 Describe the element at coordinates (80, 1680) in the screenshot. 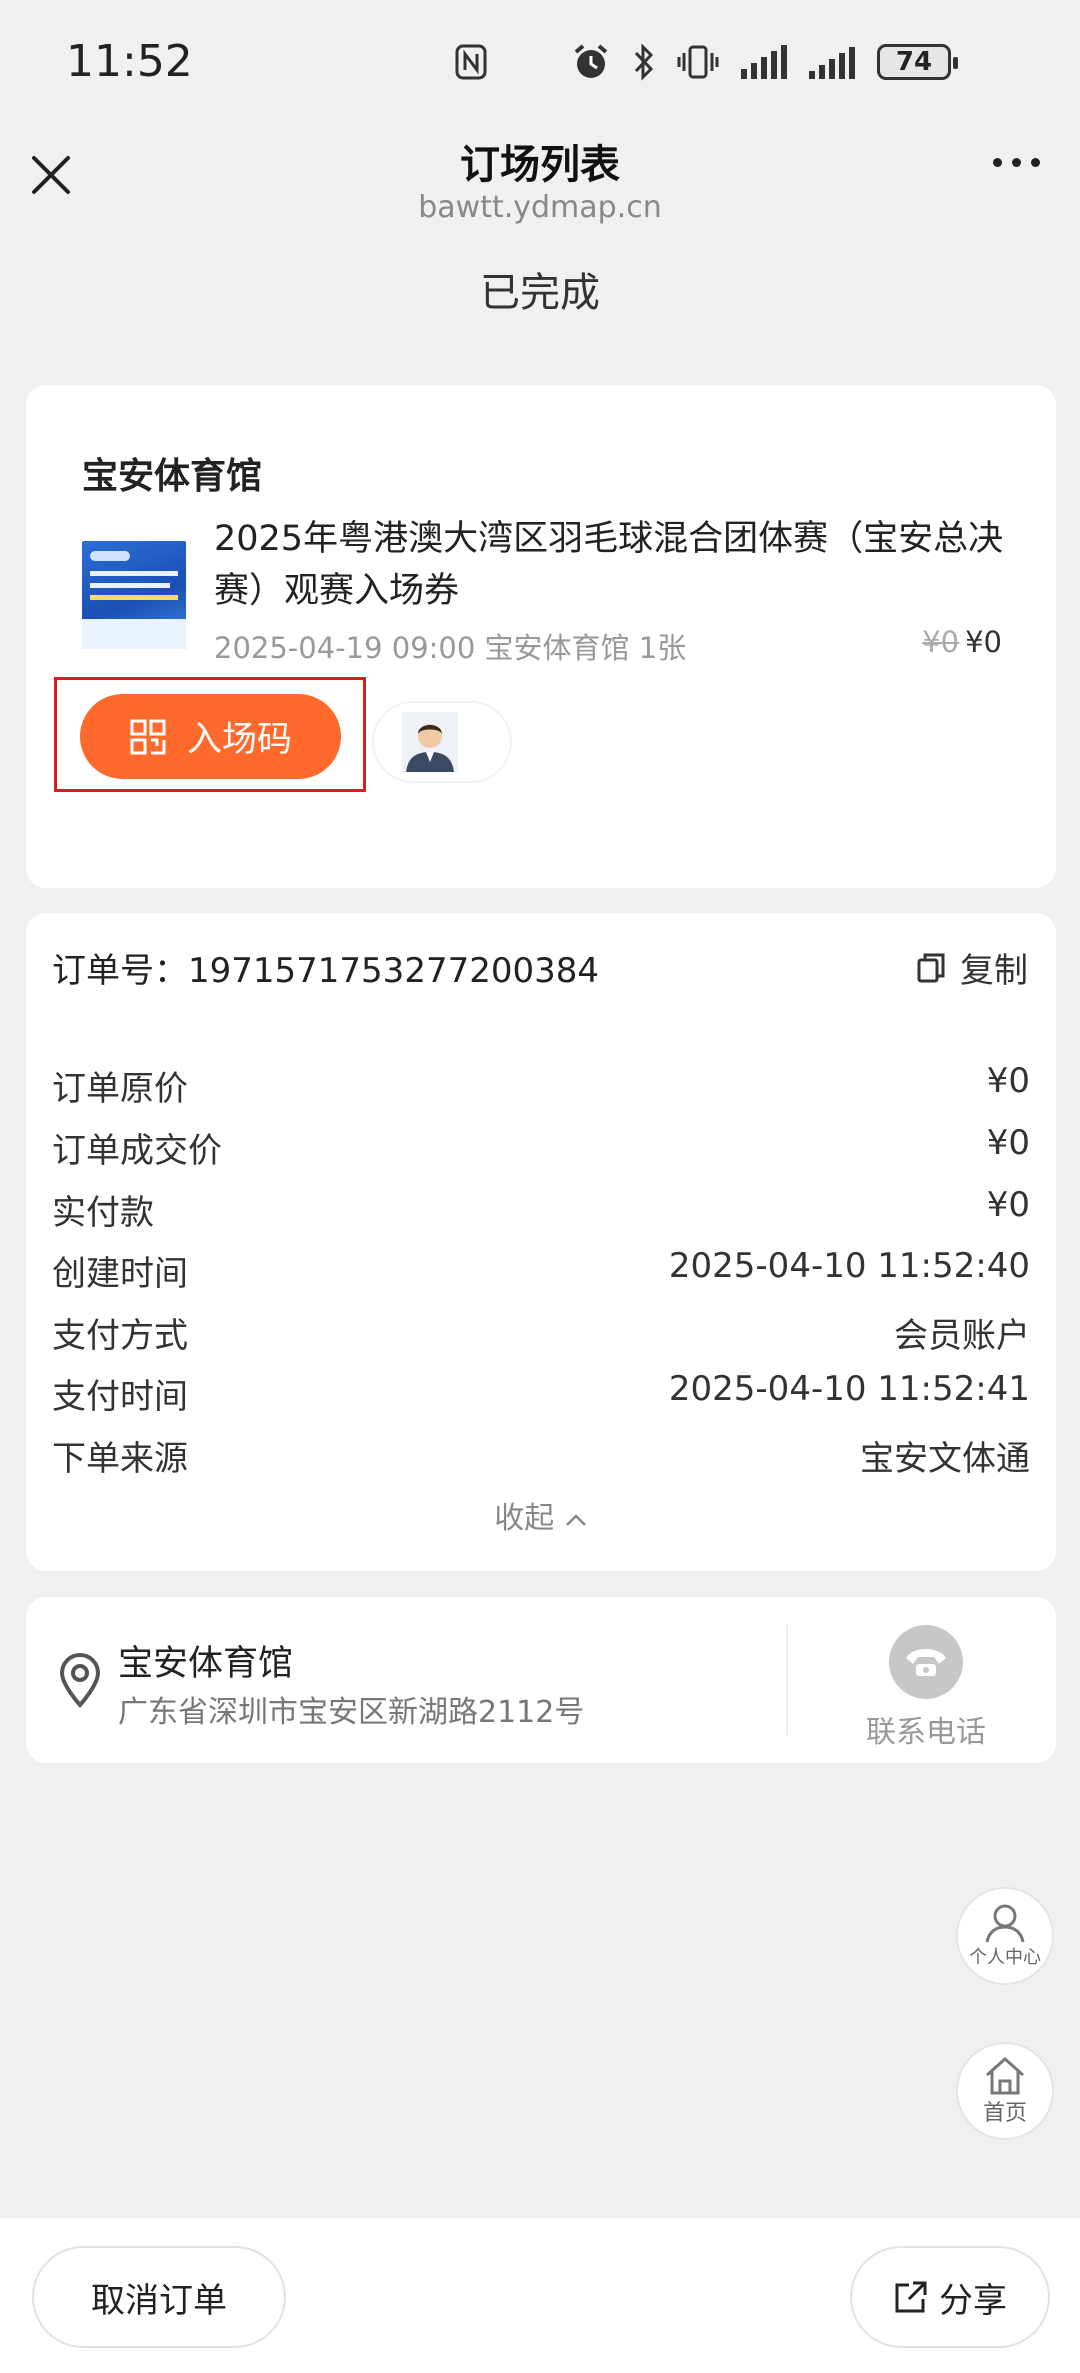

I see `location-pin-icon` at that location.